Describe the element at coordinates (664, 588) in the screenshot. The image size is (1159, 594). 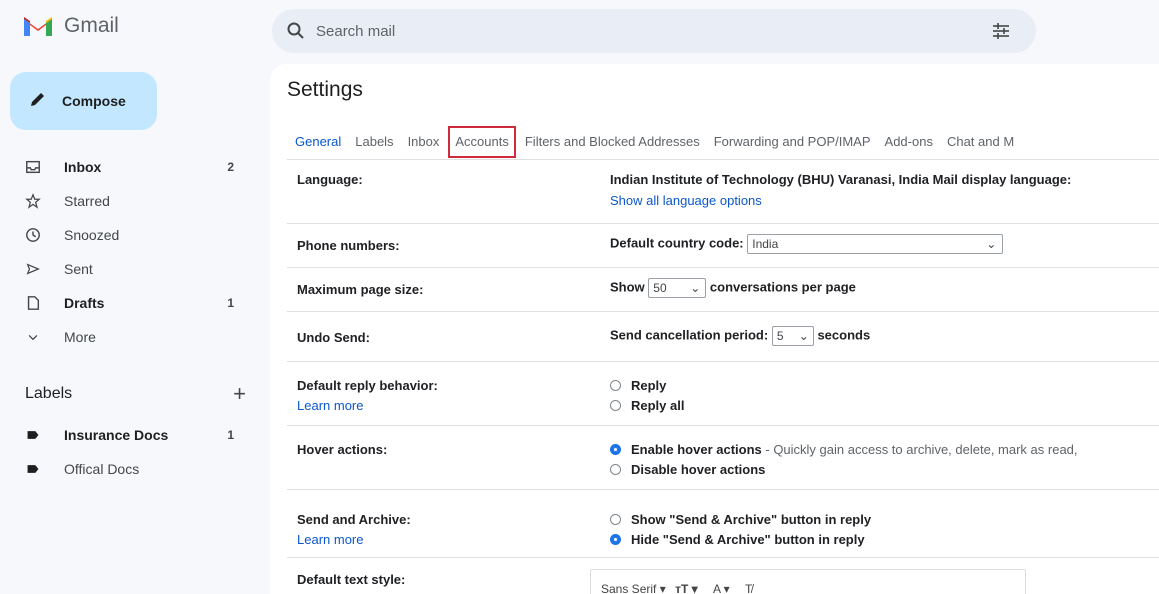
I see `chevron-down-icon: ▾` at that location.